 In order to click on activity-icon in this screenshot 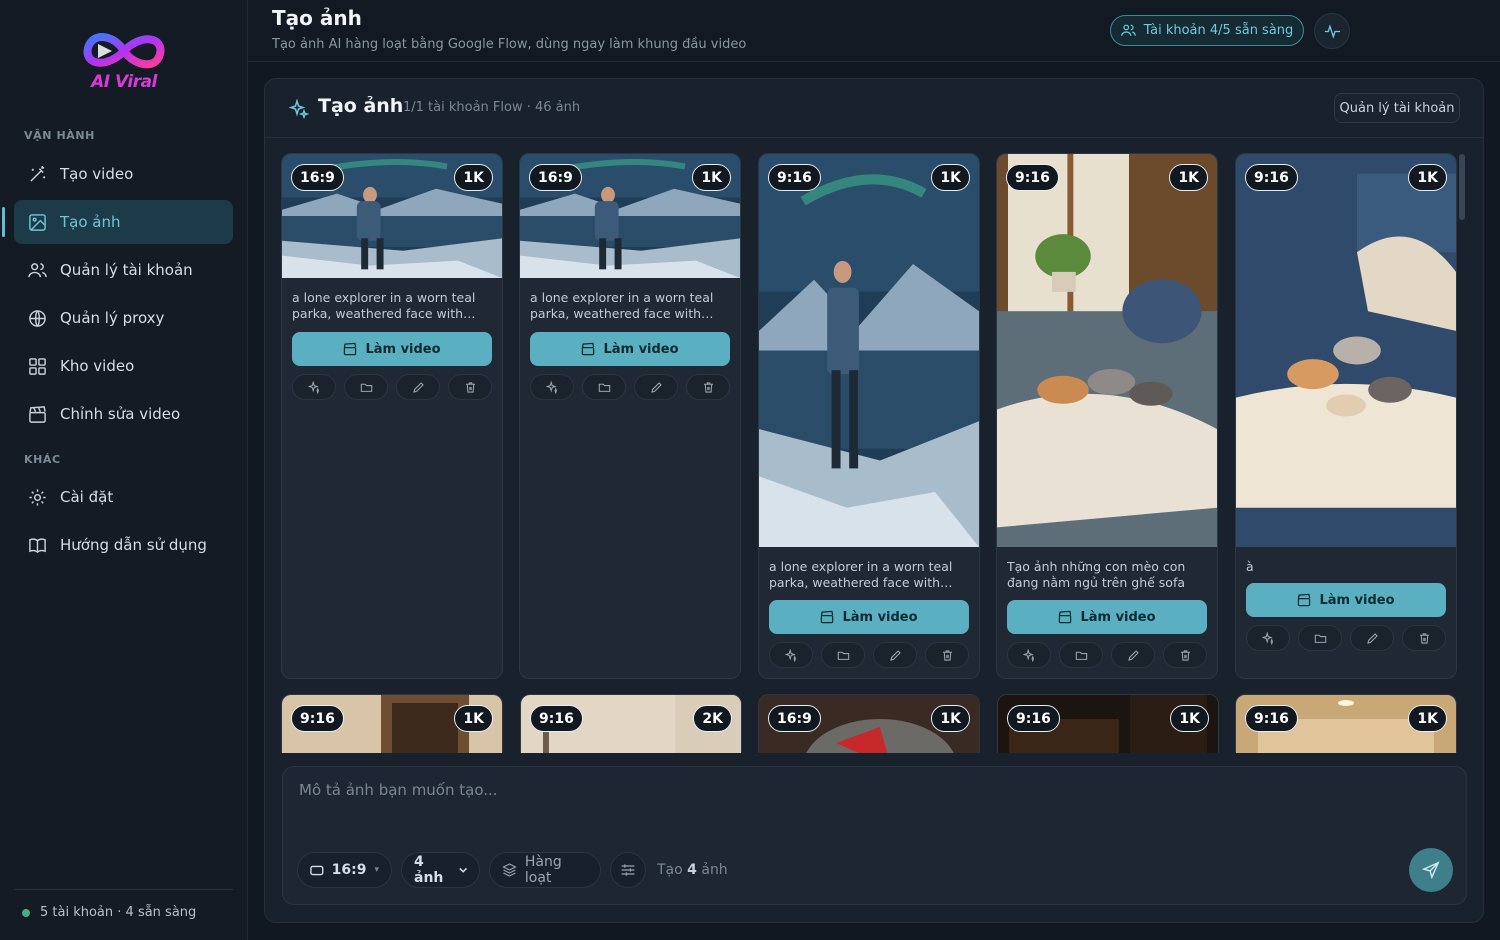, I will do `click(1332, 31)`.